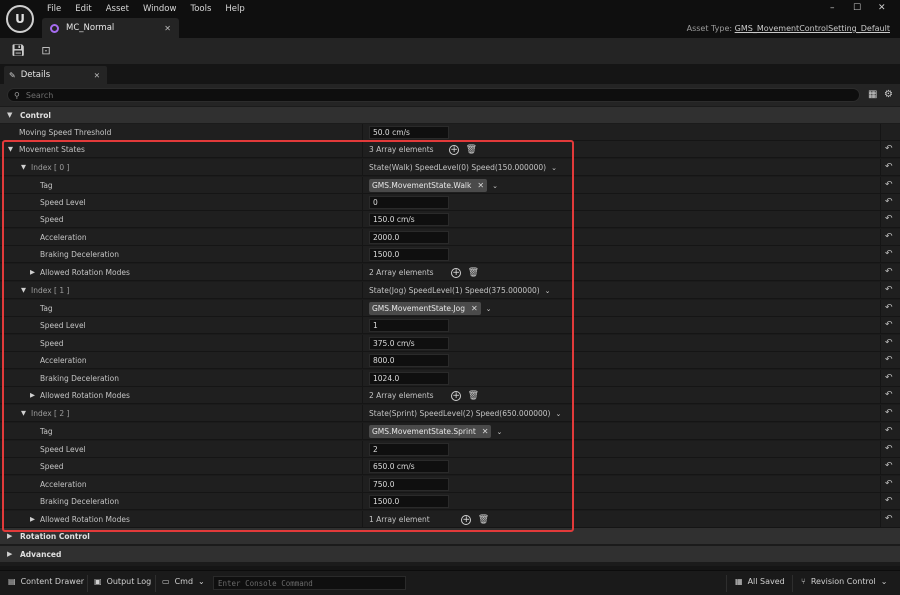 The height and width of the screenshot is (595, 900). I want to click on menu-tools: Tools, so click(200, 9).